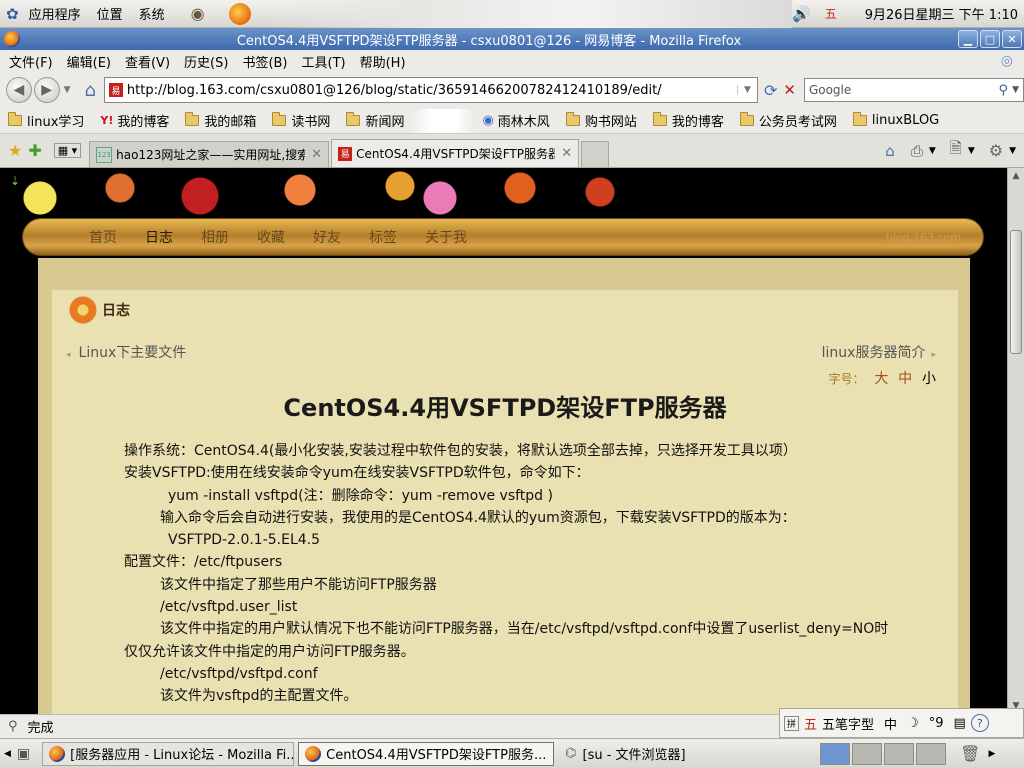 The height and width of the screenshot is (768, 1024). Describe the element at coordinates (686, 754) in the screenshot. I see `taskbar-file-browser: ⌬ [su - 文件浏览器]` at that location.